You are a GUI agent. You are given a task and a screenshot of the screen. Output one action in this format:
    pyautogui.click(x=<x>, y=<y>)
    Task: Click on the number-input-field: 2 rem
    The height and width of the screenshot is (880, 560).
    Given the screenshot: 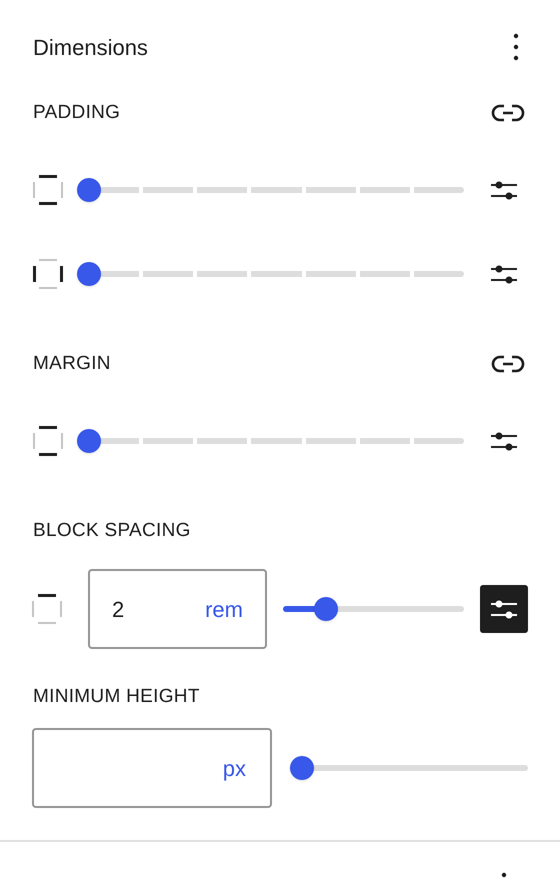 What is the action you would take?
    pyautogui.click(x=177, y=609)
    